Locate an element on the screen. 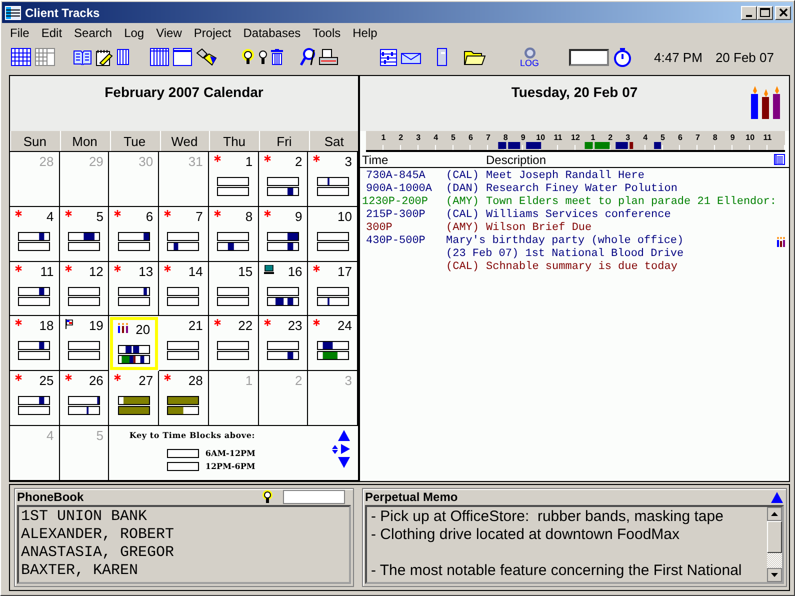  folder-icon is located at coordinates (475, 57).